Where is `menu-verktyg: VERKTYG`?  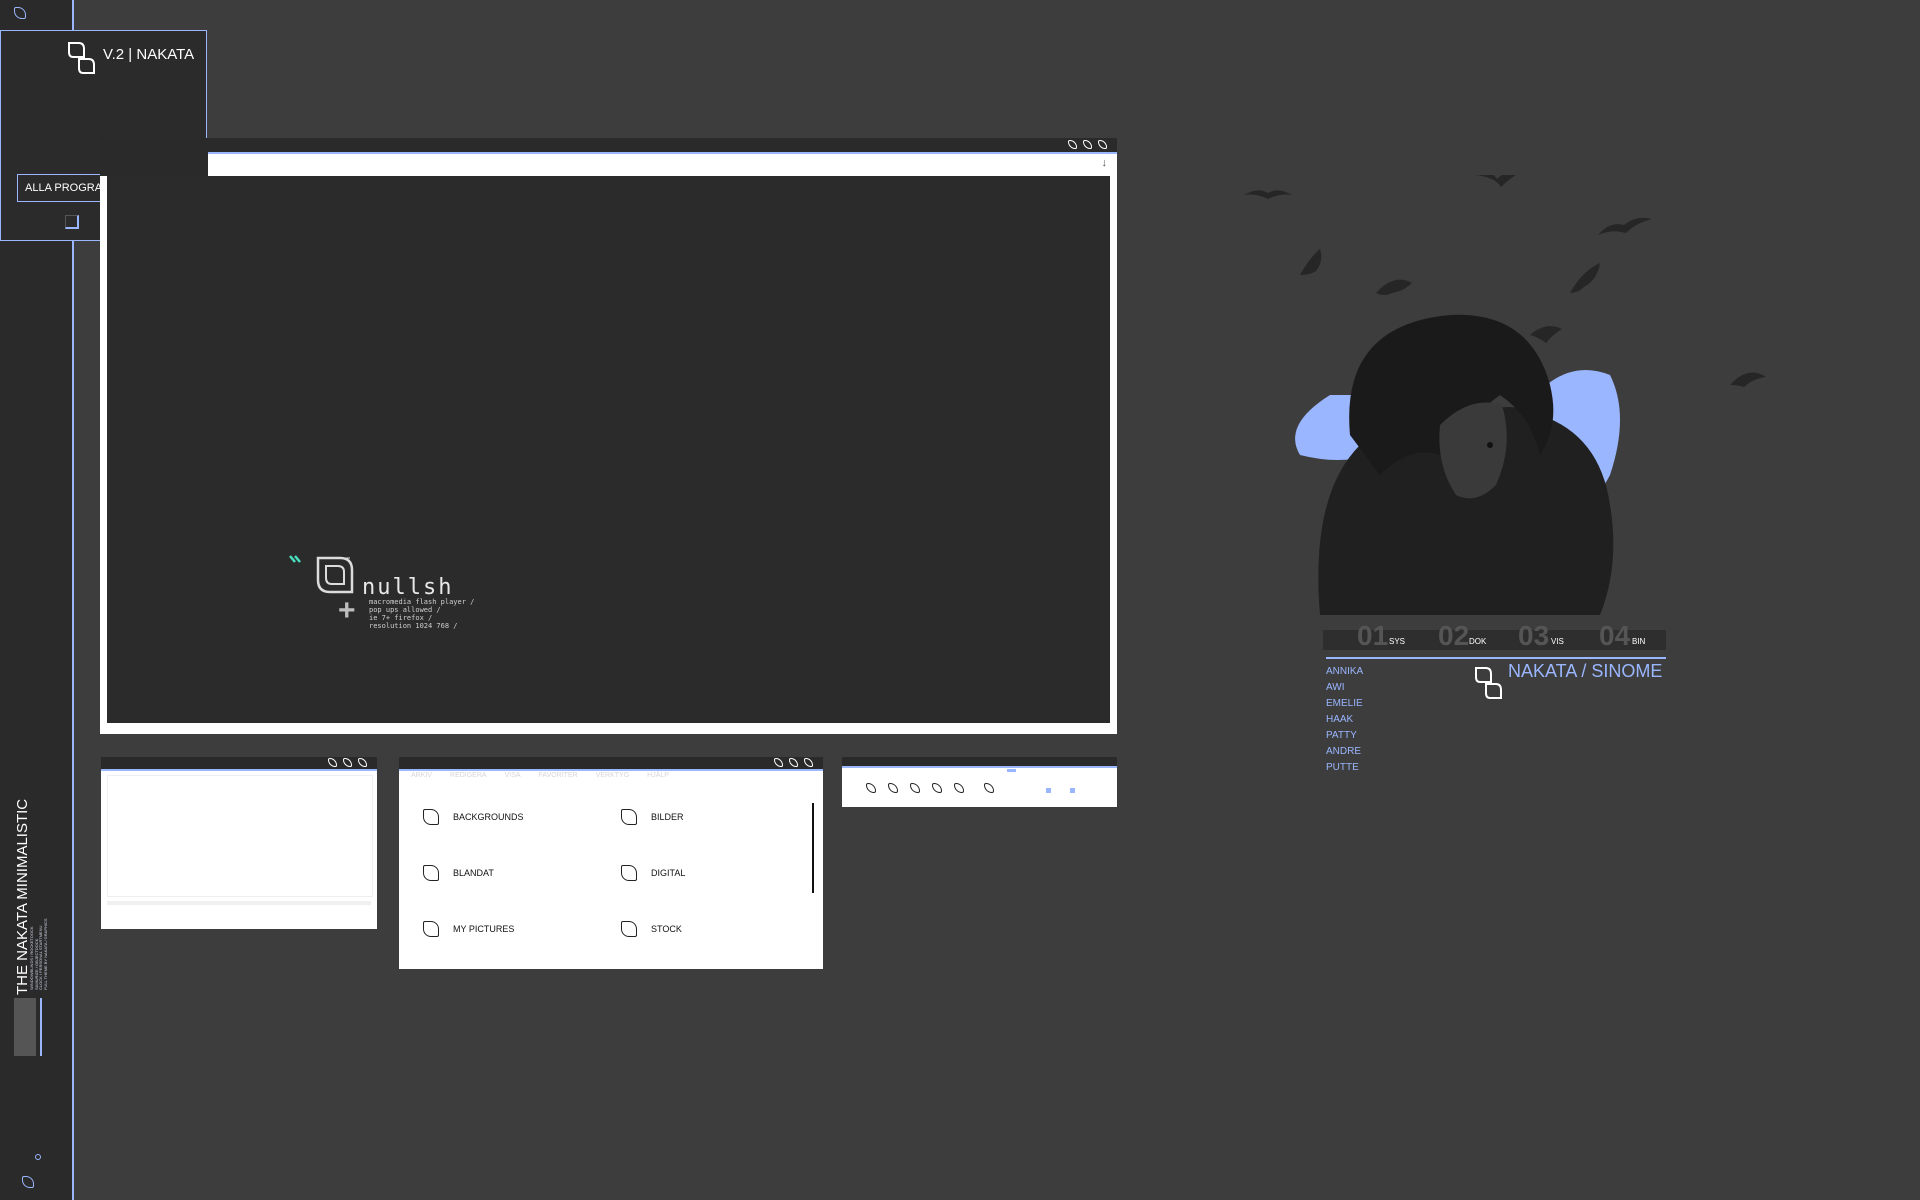
menu-verktyg: VERKTYG is located at coordinates (612, 775).